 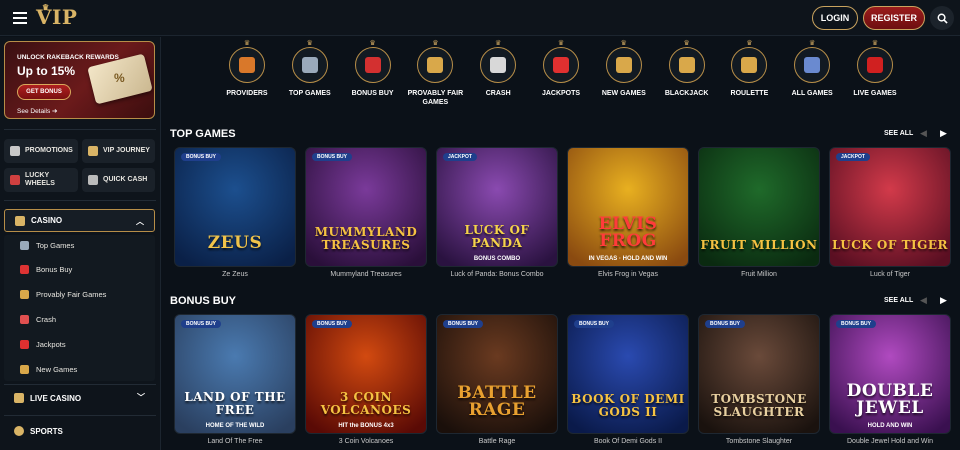 I want to click on category-label: NEW GAMES, so click(x=623, y=93).